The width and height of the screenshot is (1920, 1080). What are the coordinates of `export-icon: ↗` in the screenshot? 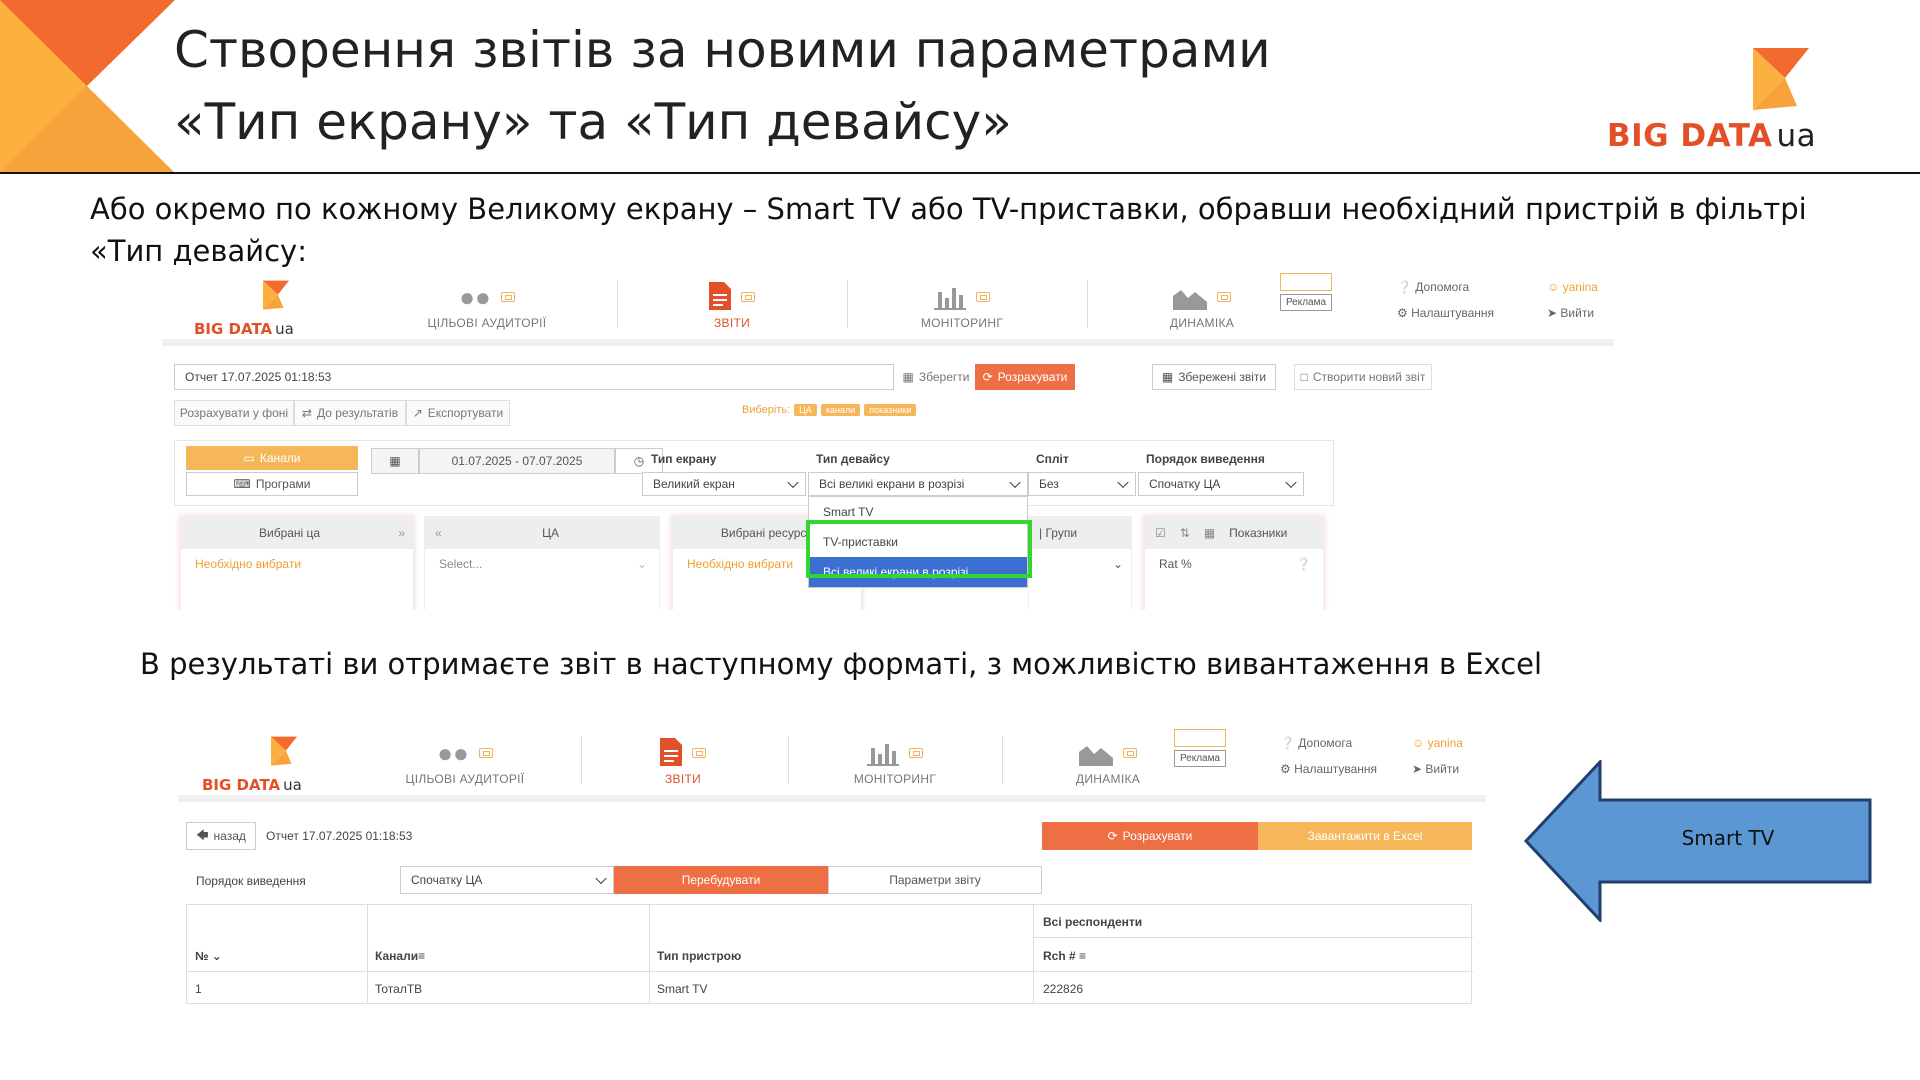 It's located at (417, 413).